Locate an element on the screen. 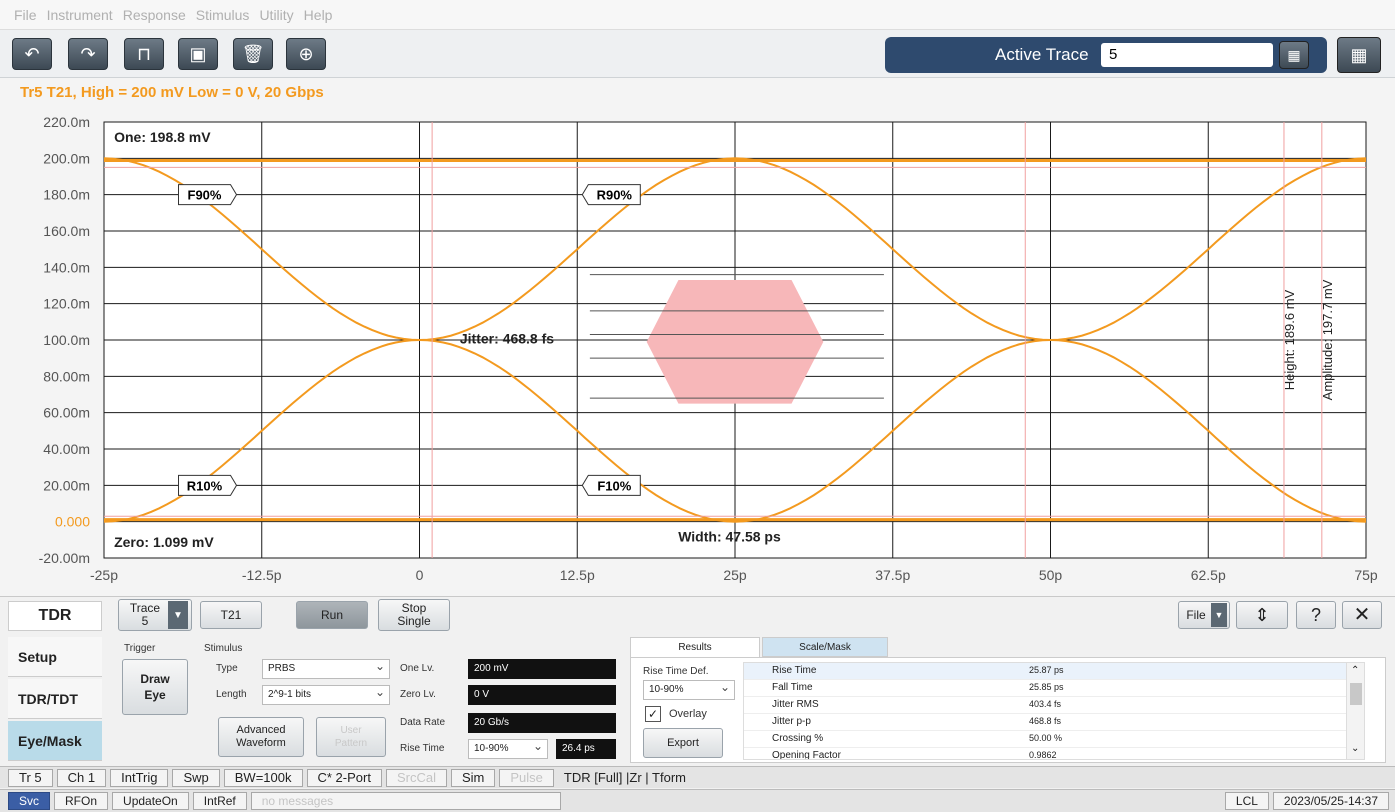  overlay-checkbox: ✓ is located at coordinates (653, 714).